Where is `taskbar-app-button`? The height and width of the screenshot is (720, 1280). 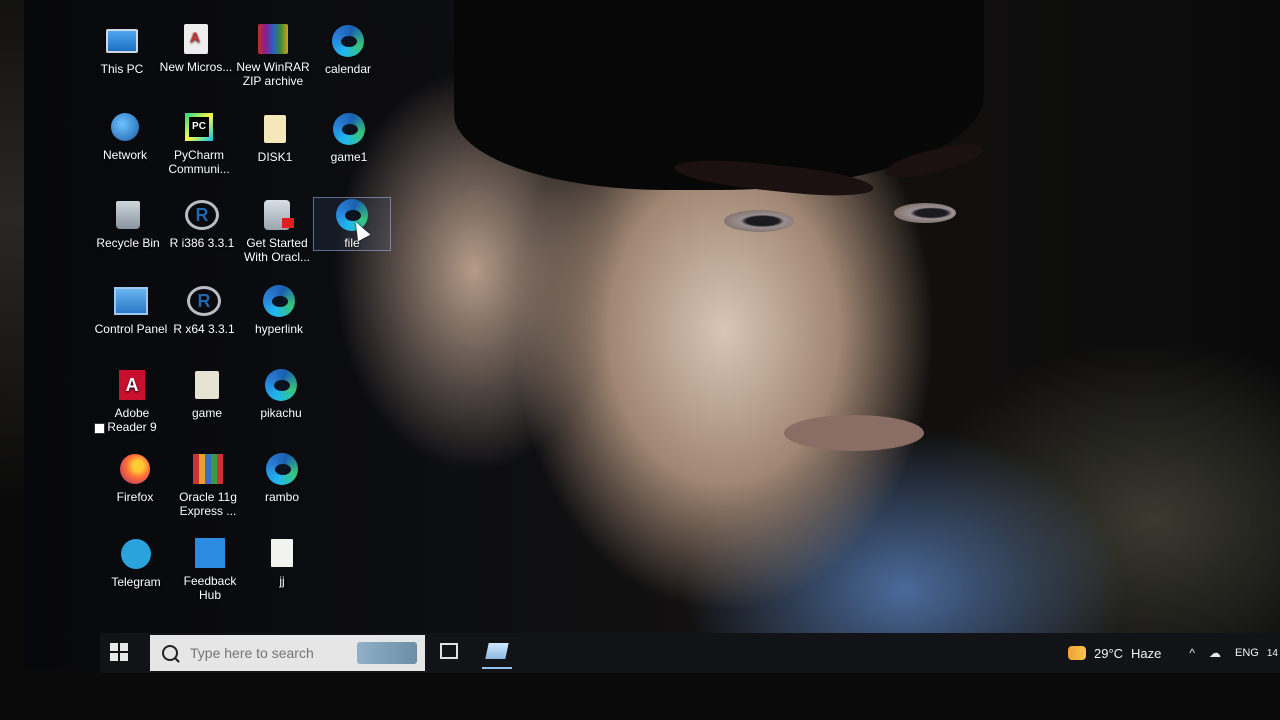 taskbar-app-button is located at coordinates (497, 653).